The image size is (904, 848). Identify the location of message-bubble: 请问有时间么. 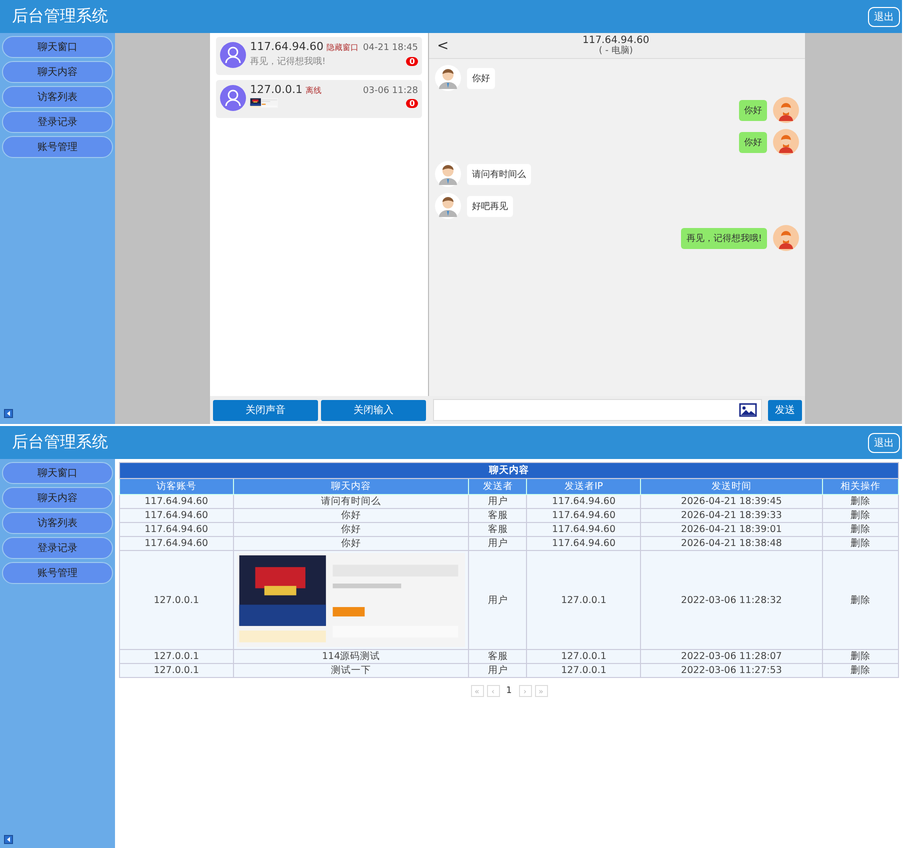
(499, 174).